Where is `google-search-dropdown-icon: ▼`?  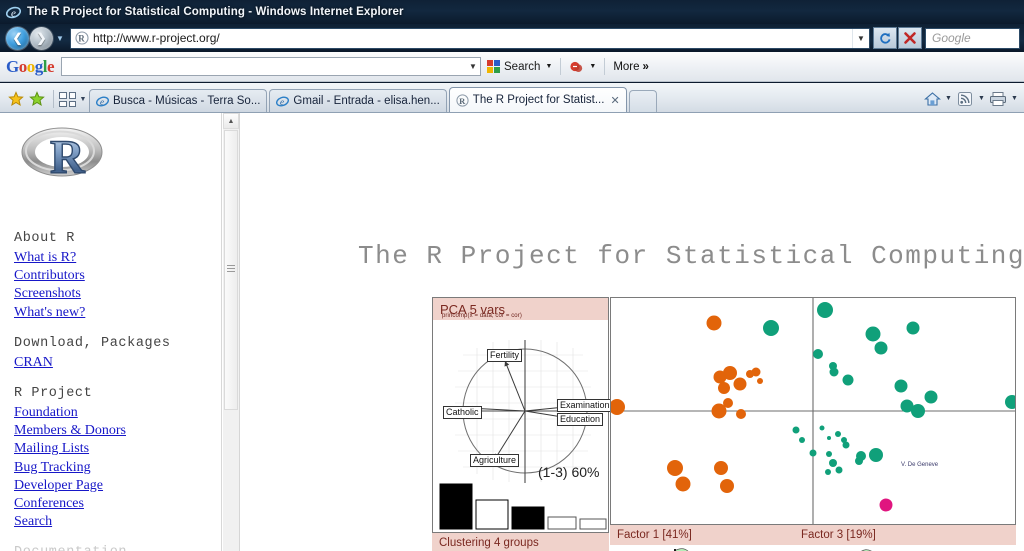 google-search-dropdown-icon: ▼ is located at coordinates (548, 66).